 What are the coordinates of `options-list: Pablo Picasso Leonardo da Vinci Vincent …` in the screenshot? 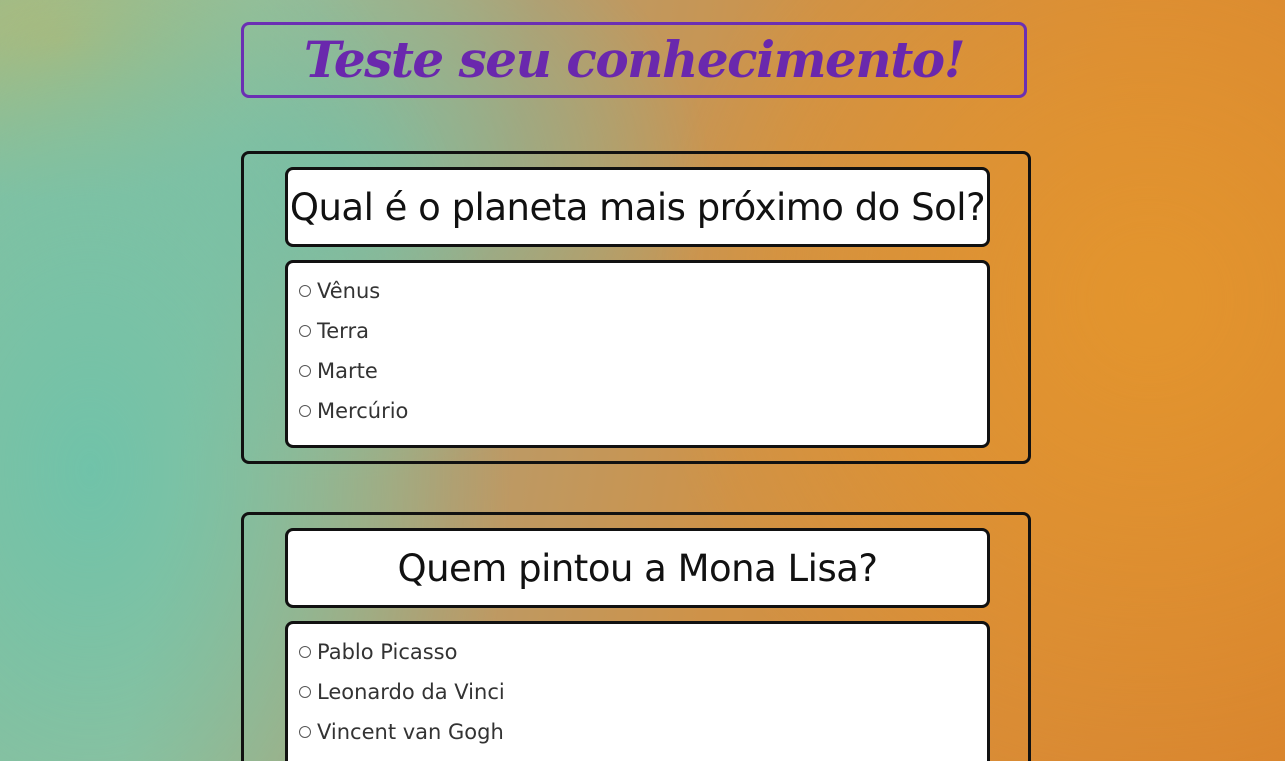 It's located at (637, 691).